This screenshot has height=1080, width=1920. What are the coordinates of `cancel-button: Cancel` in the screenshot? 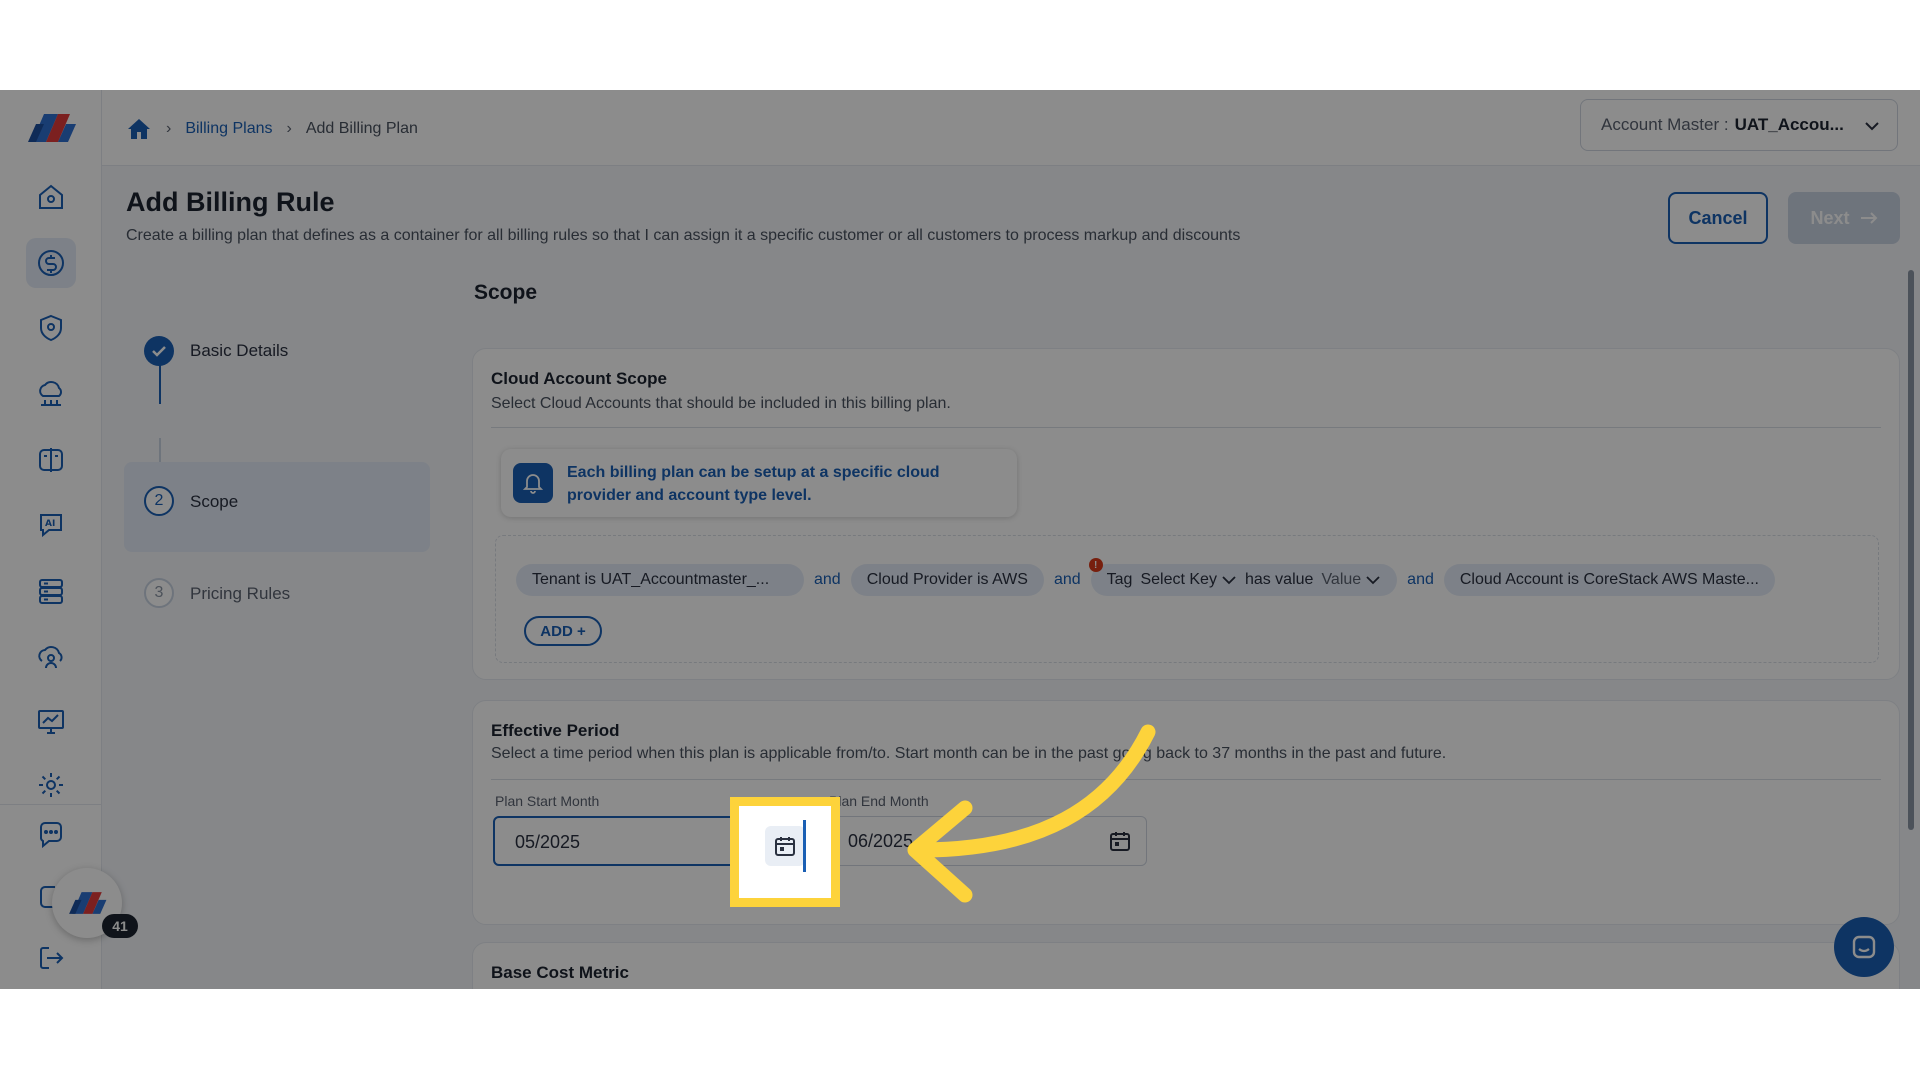 It's located at (1718, 218).